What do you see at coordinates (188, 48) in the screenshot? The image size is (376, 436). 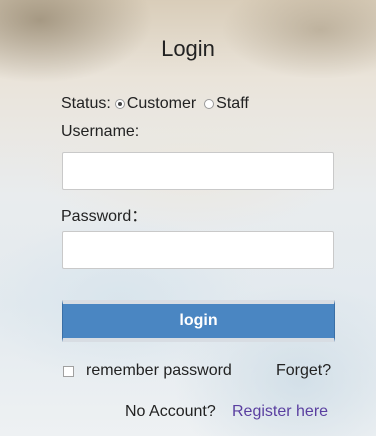 I see `login-title: Login` at bounding box center [188, 48].